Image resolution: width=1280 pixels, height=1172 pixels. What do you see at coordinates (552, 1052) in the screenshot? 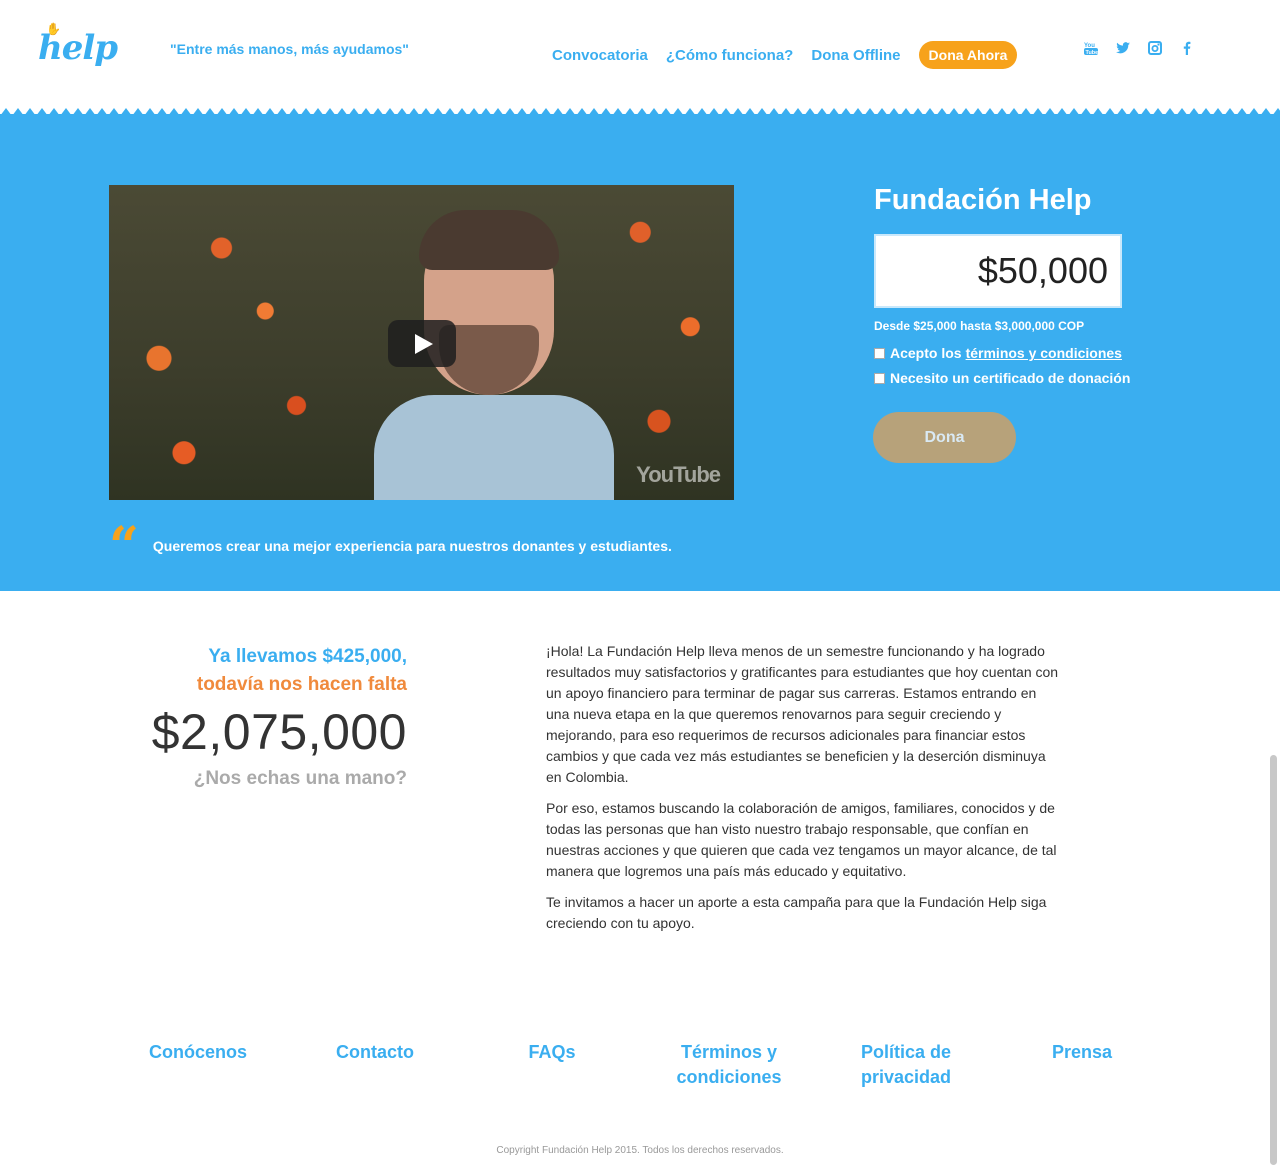
I see `footer-link-faqs: FAQs` at bounding box center [552, 1052].